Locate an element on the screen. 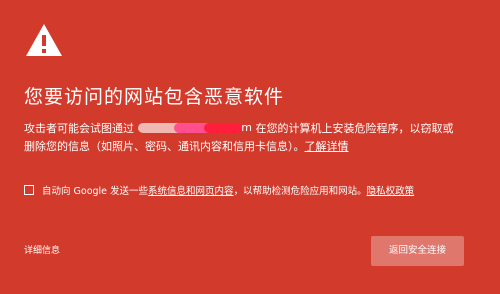 This screenshot has height=294, width=500. details-button: 详细信息 is located at coordinates (42, 251).